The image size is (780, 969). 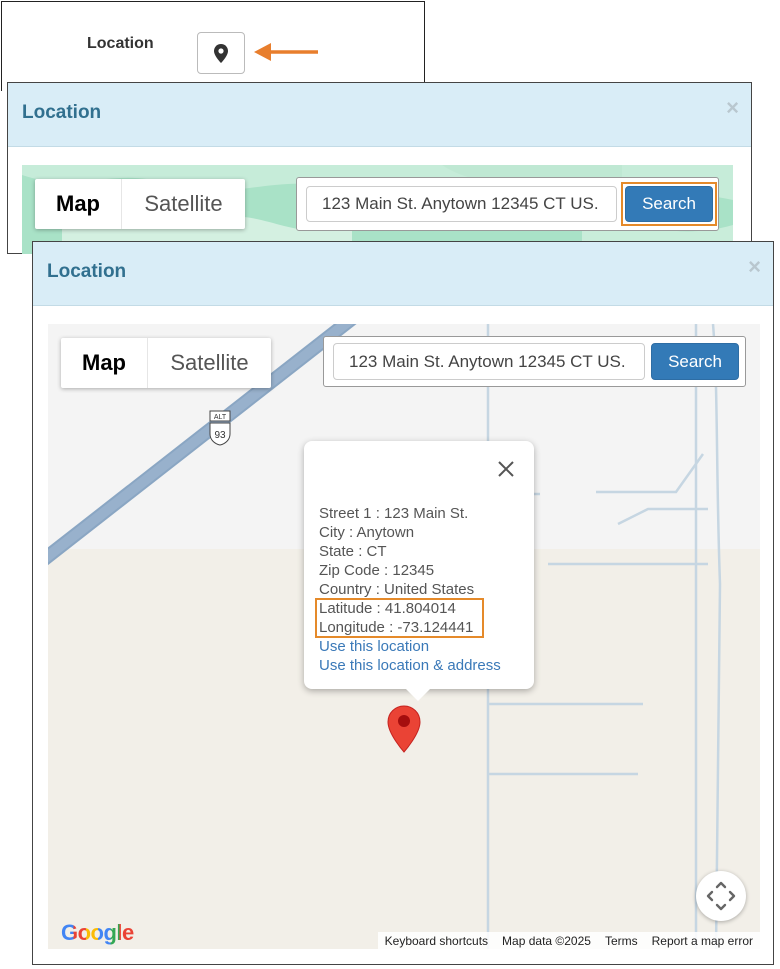 I want to click on map-pin-icon, so click(x=221, y=53).